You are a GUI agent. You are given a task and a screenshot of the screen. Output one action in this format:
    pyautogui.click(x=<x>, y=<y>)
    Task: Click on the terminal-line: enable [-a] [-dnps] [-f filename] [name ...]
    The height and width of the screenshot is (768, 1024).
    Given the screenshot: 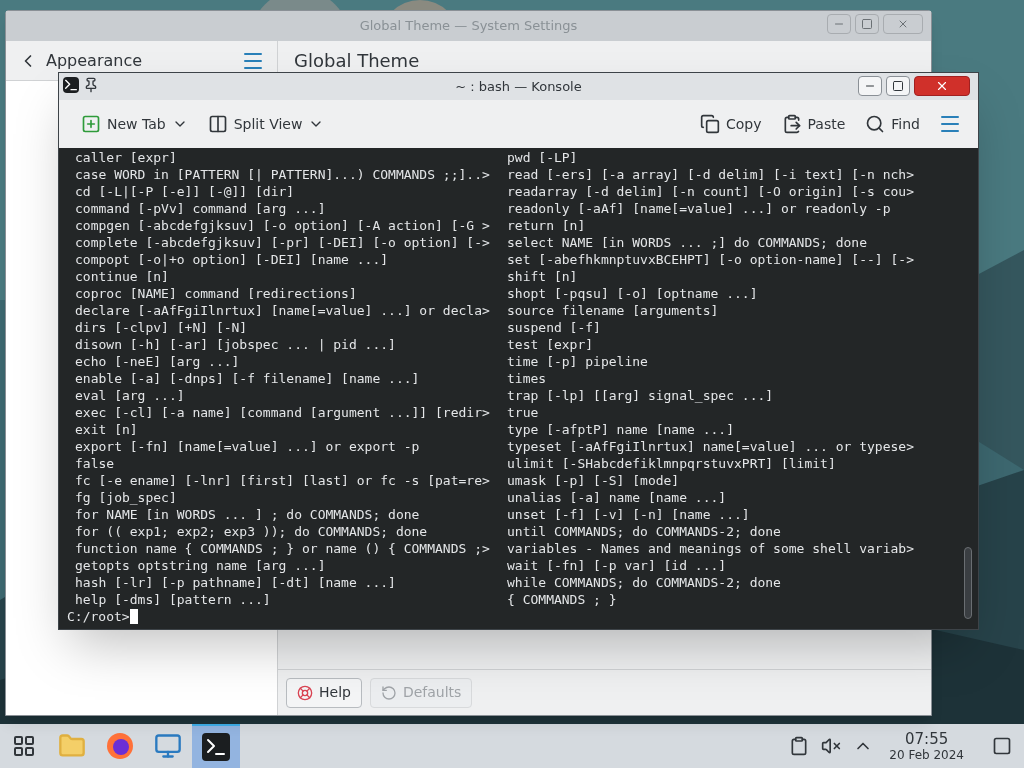 What is the action you would take?
    pyautogui.click(x=247, y=378)
    